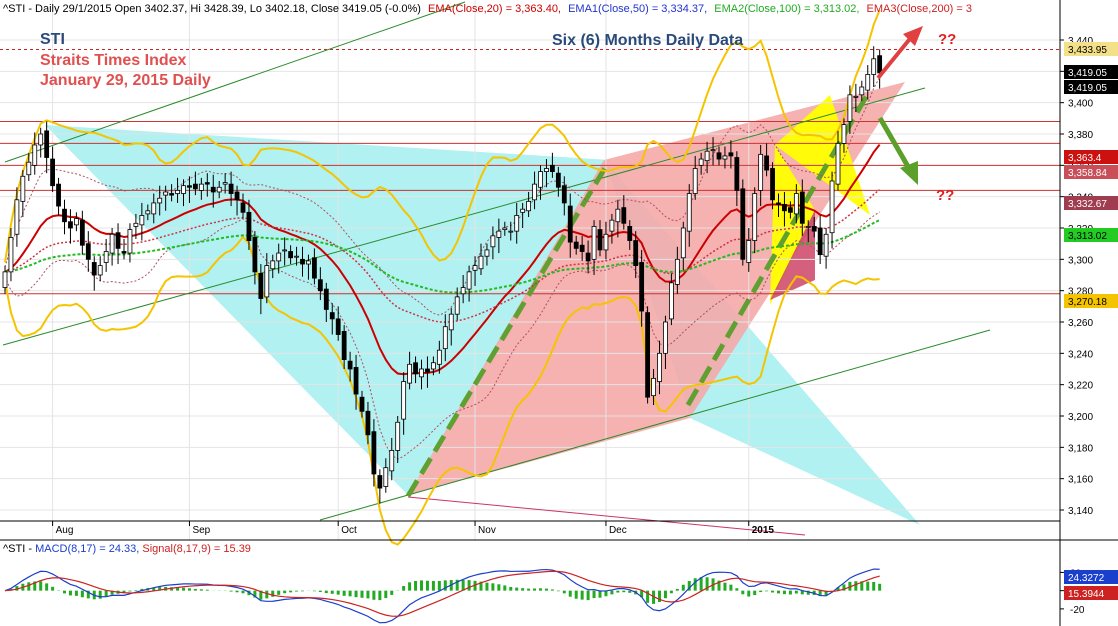  What do you see at coordinates (1080, 448) in the screenshot?
I see `y-tick-label: 3,180` at bounding box center [1080, 448].